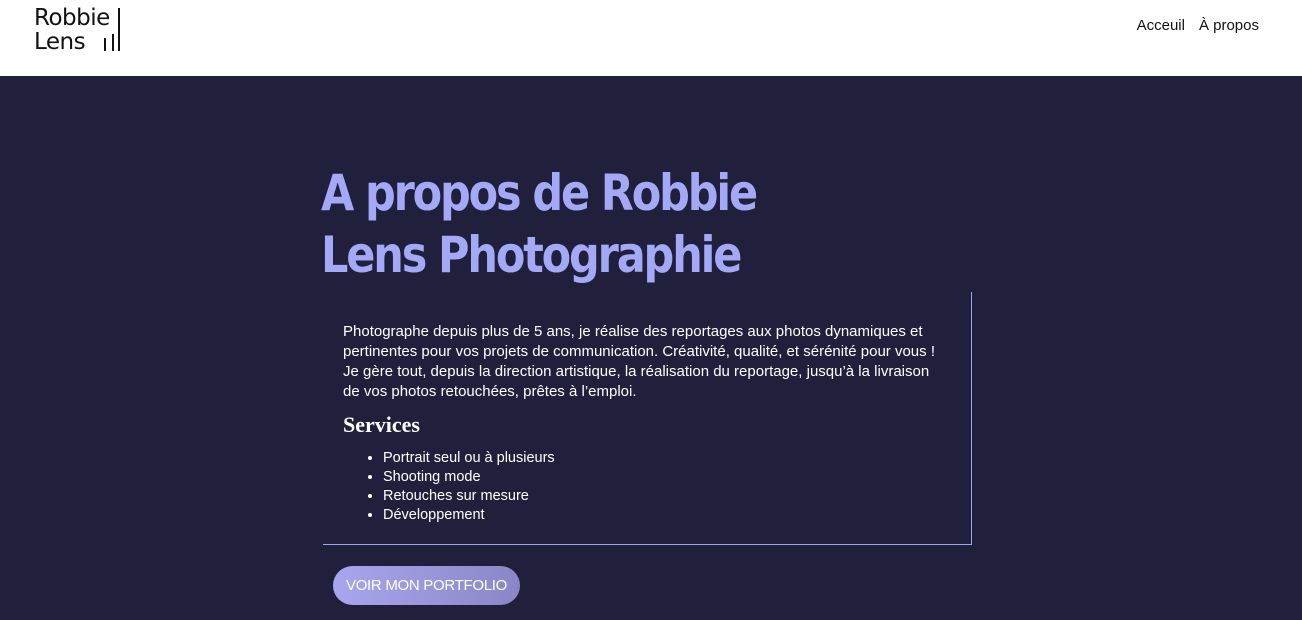 The width and height of the screenshot is (1302, 620). Describe the element at coordinates (469, 515) in the screenshot. I see `service-item: Développement` at that location.